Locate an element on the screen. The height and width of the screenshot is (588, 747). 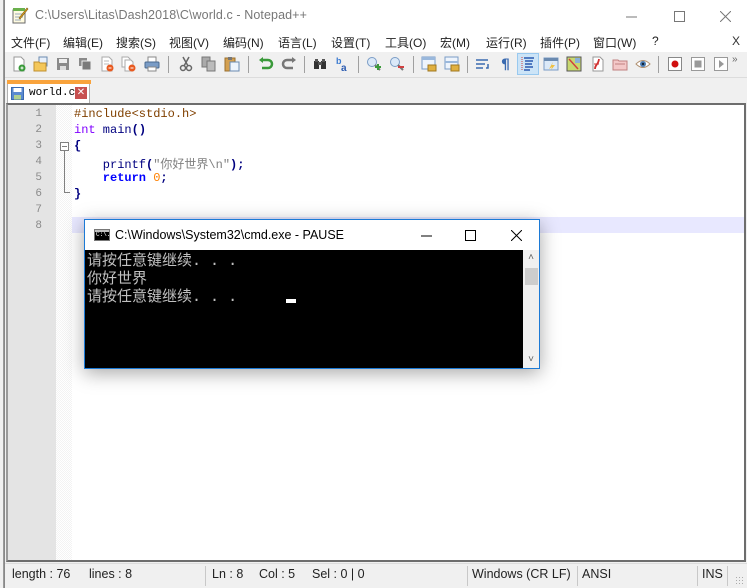
minimize-icon is located at coordinates (631, 16).